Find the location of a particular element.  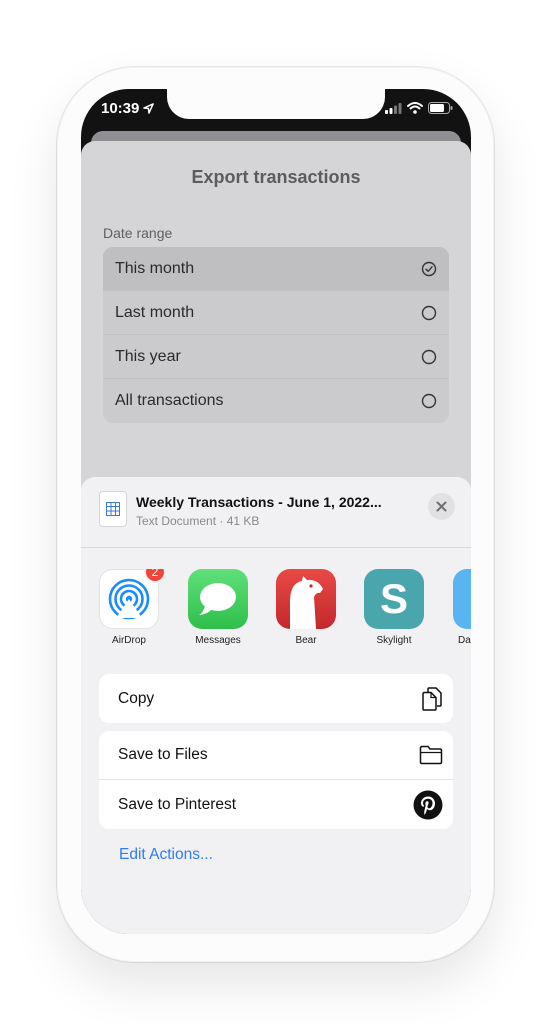

action-label: Save to Pinterest is located at coordinates (177, 804).